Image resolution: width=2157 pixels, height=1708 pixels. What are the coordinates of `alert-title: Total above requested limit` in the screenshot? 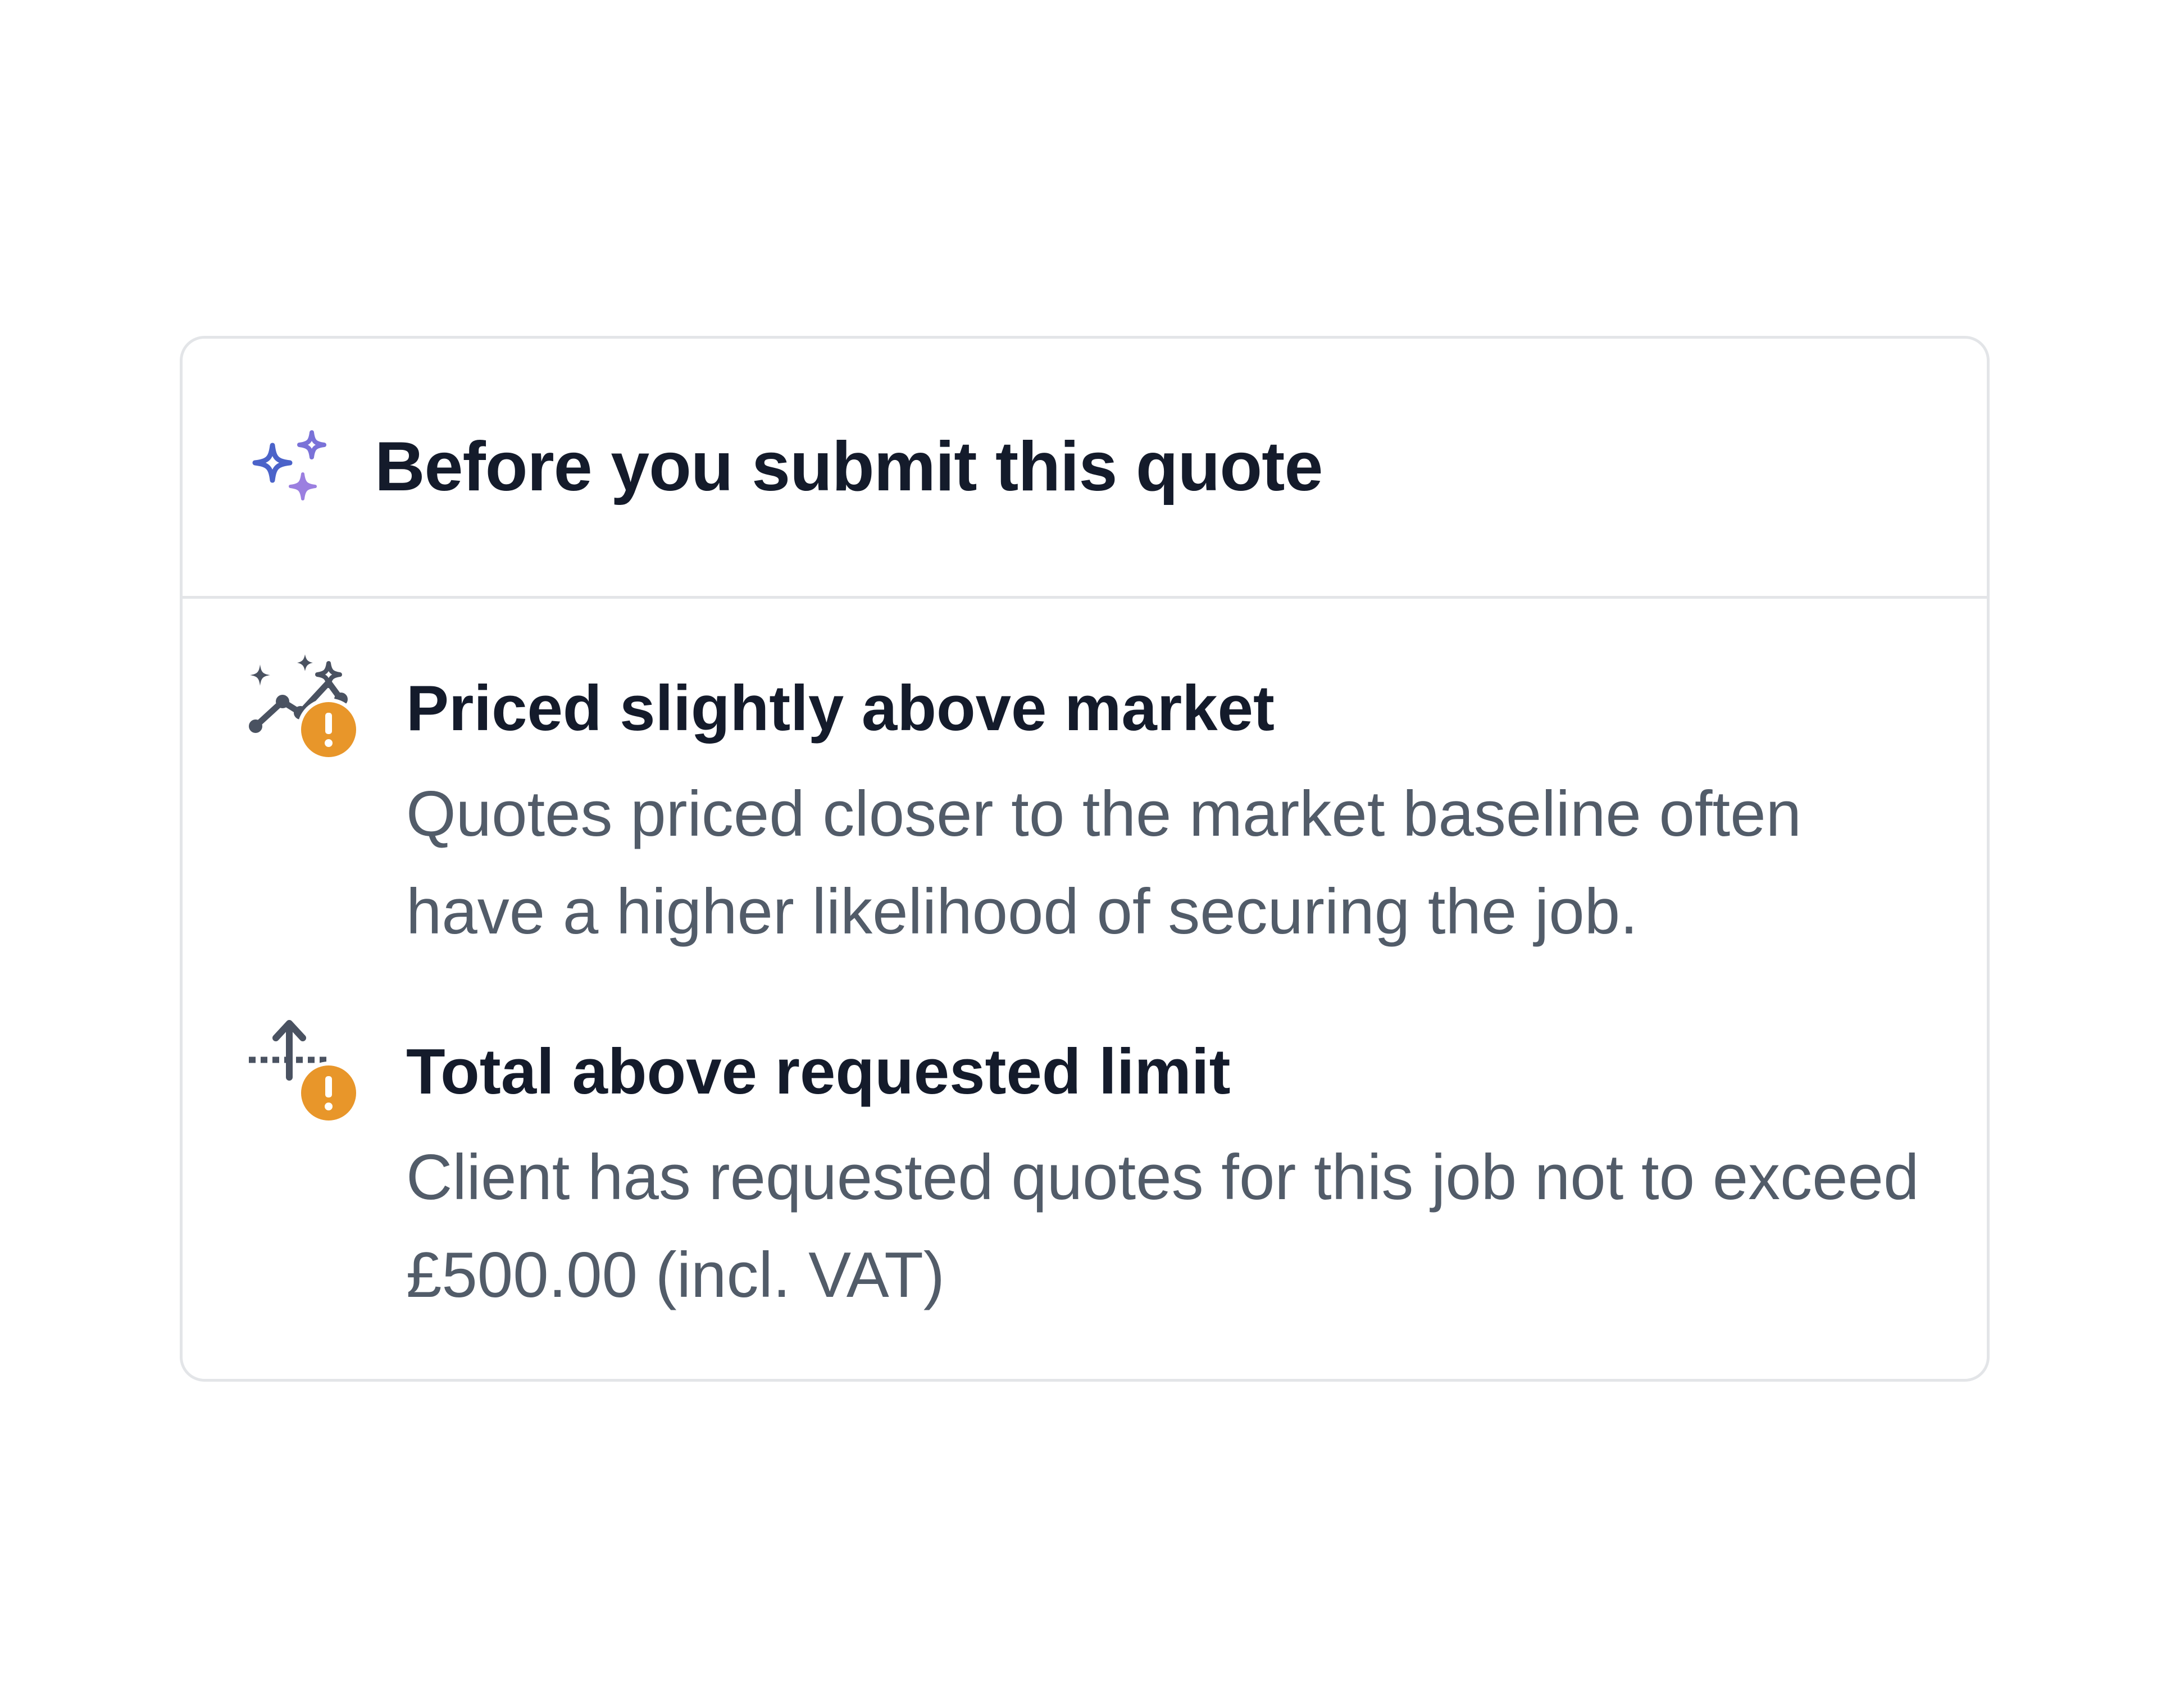 It's located at (819, 1072).